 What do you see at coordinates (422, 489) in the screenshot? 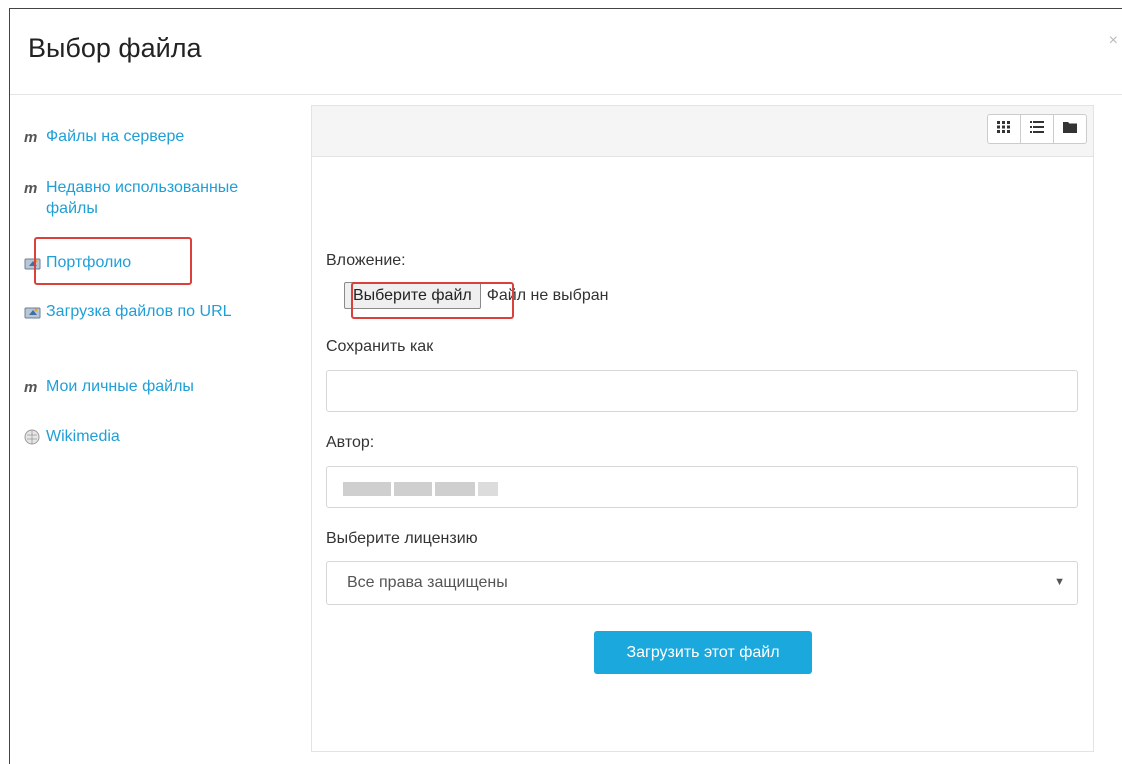
I see `redacted-author-name` at bounding box center [422, 489].